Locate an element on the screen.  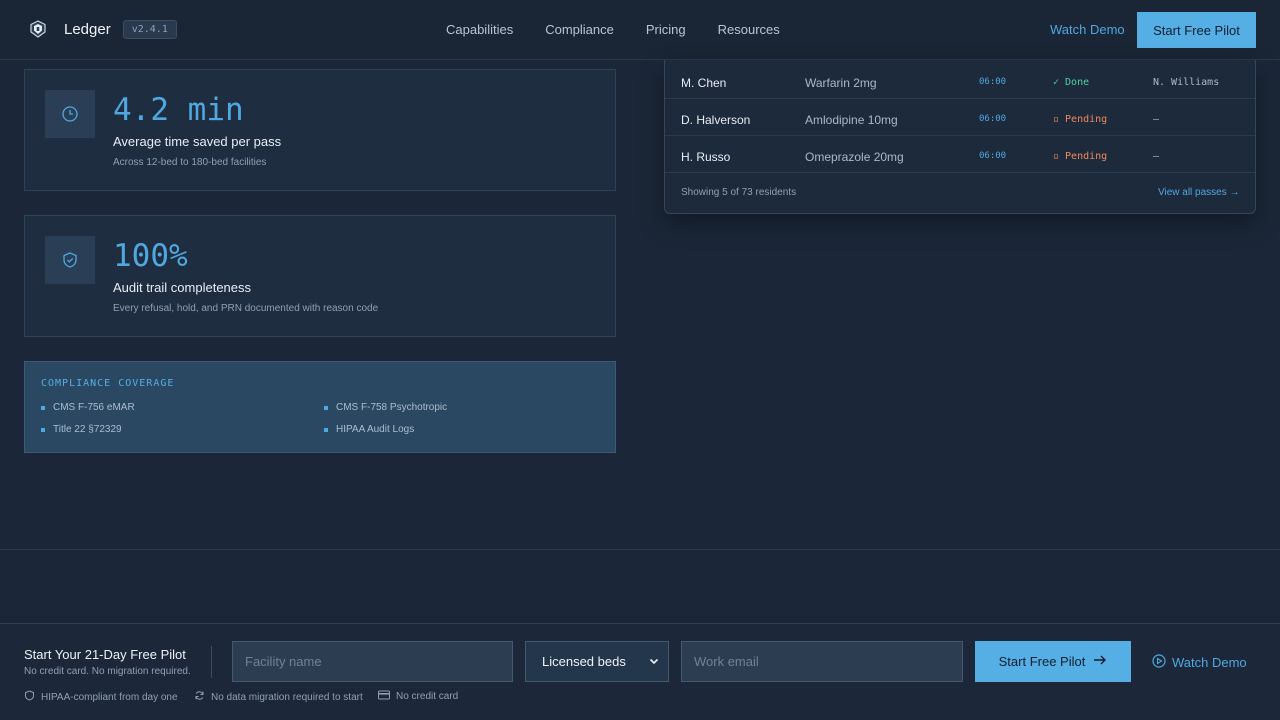
brand: Ledger v2.4.1 is located at coordinates (102, 29).